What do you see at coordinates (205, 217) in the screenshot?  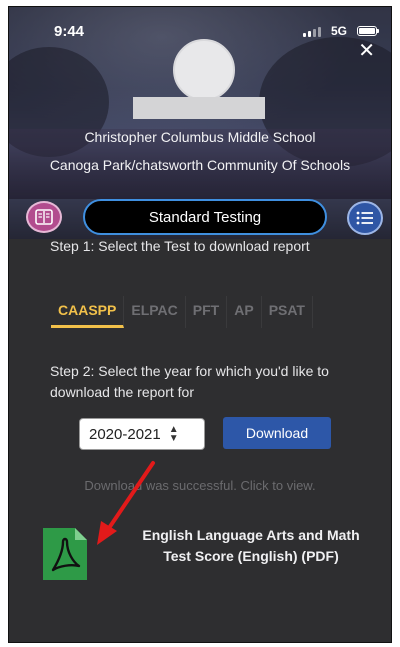 I see `standard-testing-title: Standard Testing` at bounding box center [205, 217].